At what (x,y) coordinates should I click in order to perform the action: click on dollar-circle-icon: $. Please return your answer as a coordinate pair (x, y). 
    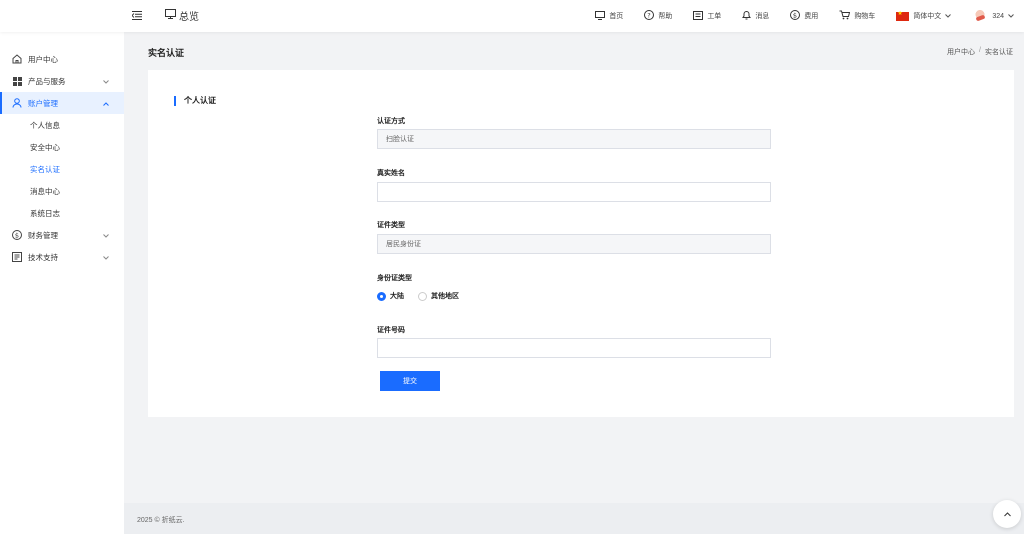
    Looking at the image, I should click on (17, 235).